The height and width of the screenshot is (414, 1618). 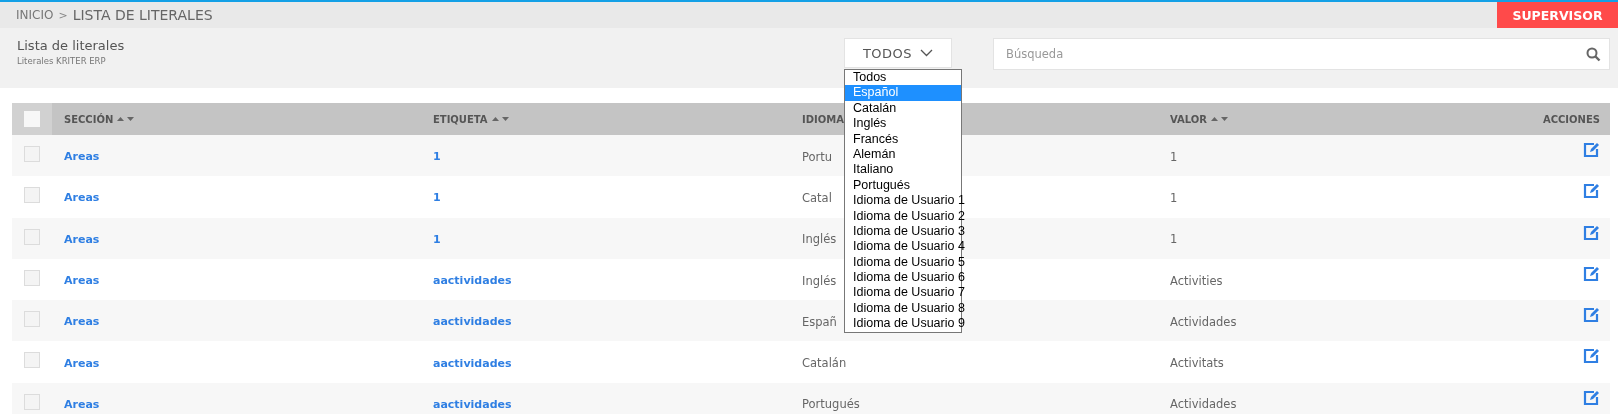 What do you see at coordinates (1557, 15) in the screenshot?
I see `user-button: SUPERVISOR` at bounding box center [1557, 15].